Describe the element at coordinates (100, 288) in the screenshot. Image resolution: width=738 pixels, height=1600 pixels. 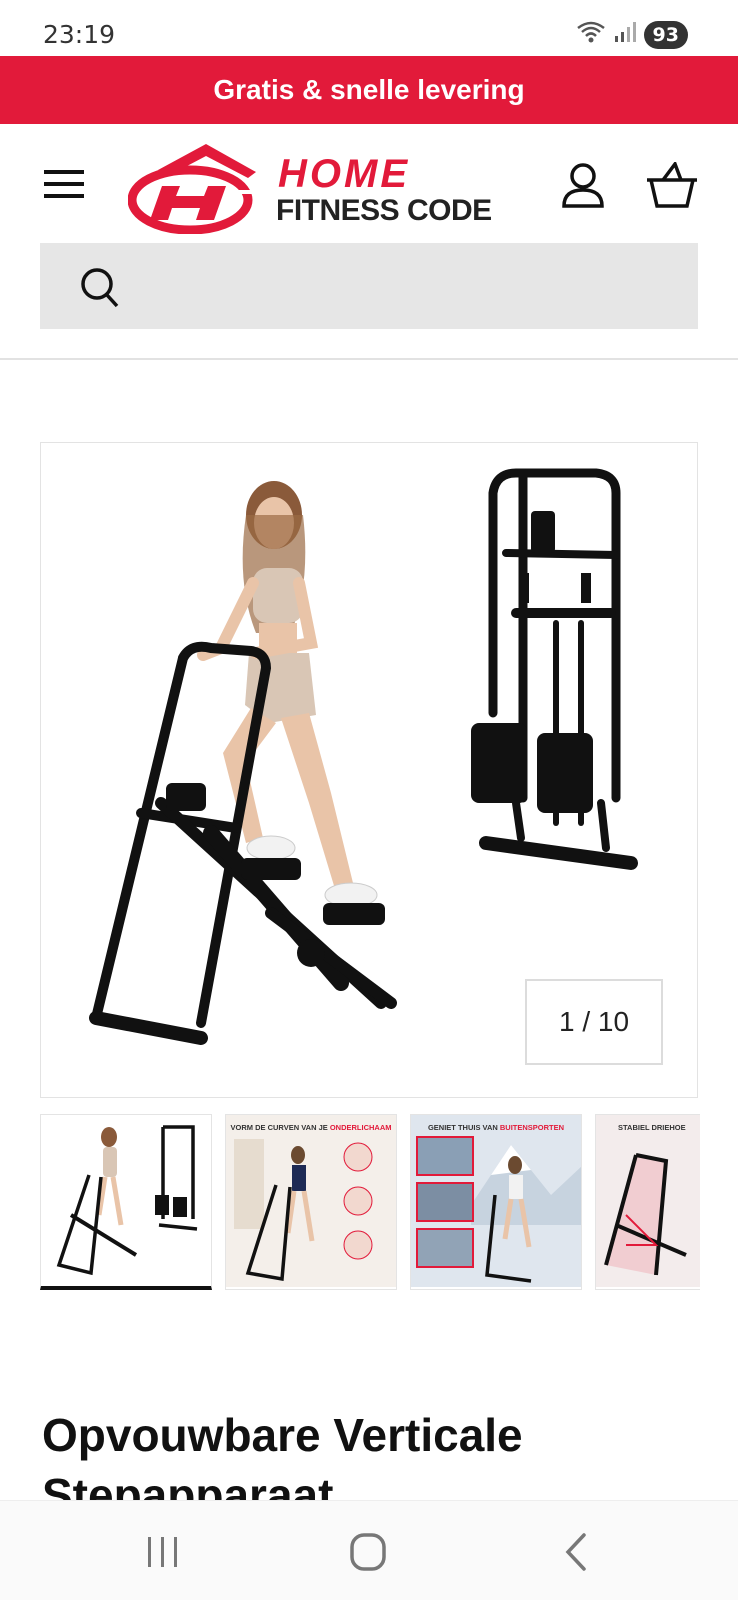
I see `search-icon` at that location.